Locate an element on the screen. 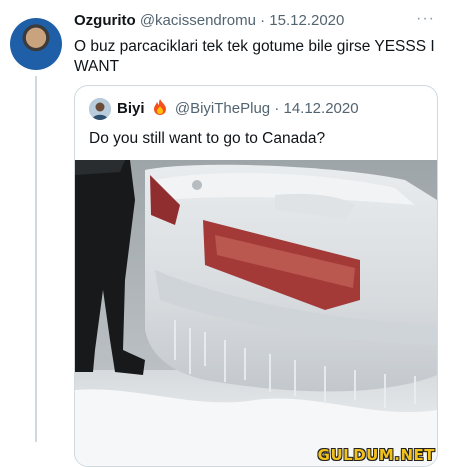  author-handle: @kacissendromu is located at coordinates (198, 20).